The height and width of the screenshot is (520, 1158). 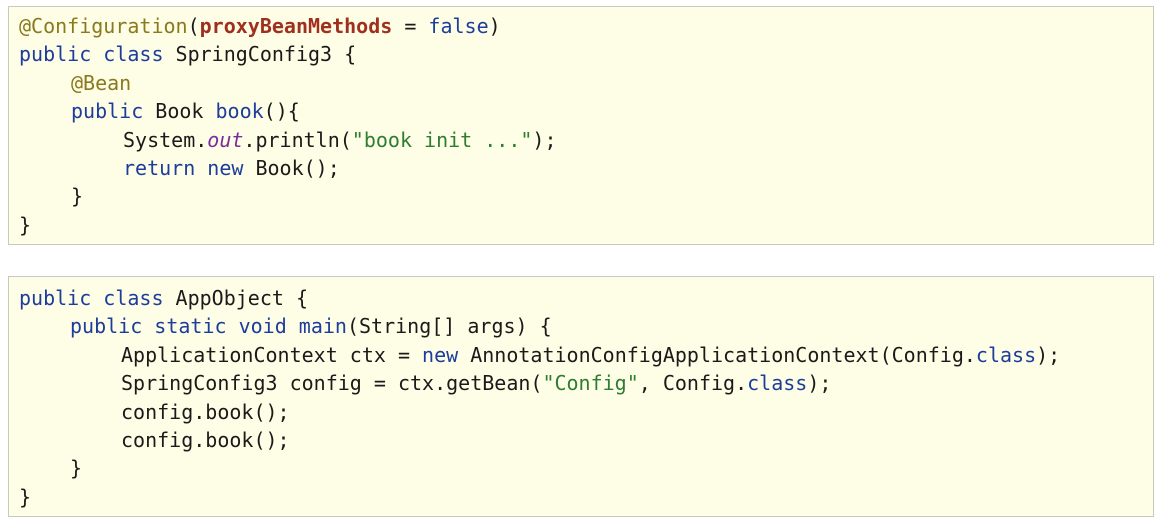 I want to click on code-token: ApplicationContext ctx =, so click(x=272, y=354).